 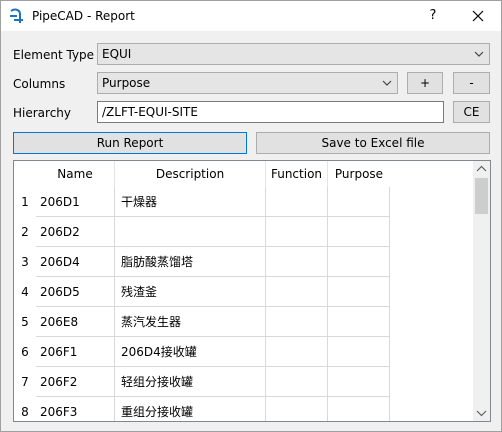 I want to click on remove-column-button: -, so click(x=471, y=83).